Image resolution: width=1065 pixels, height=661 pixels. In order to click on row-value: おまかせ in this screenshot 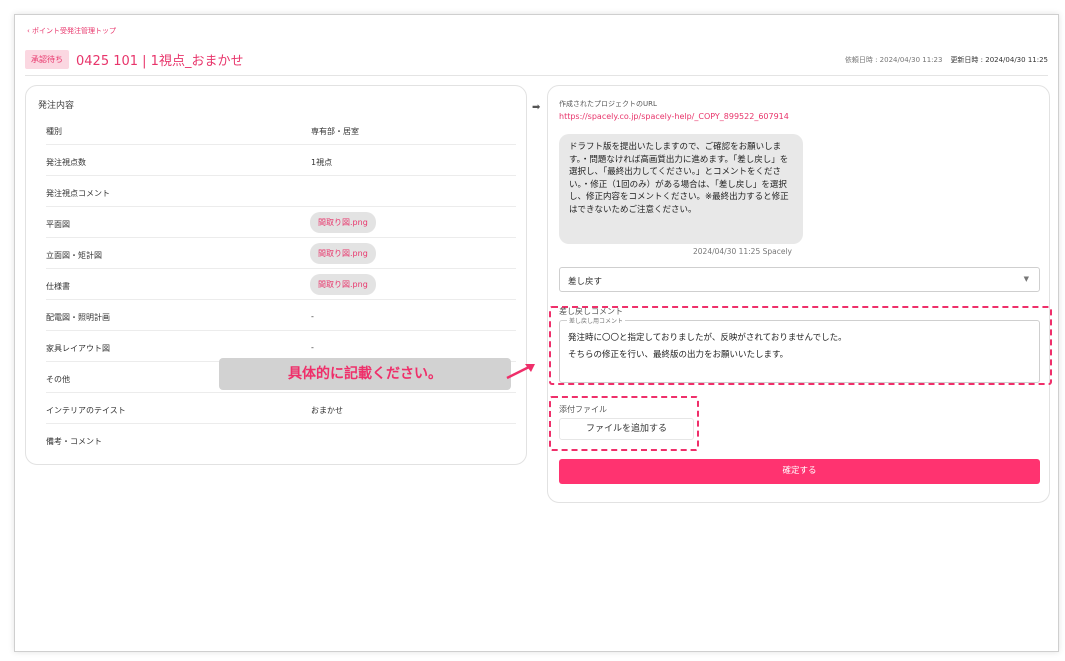, I will do `click(327, 410)`.